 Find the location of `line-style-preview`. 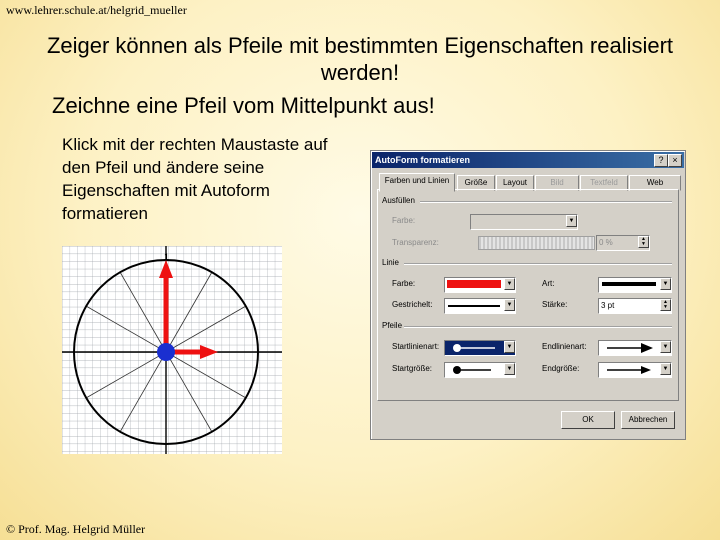

line-style-preview is located at coordinates (629, 284).